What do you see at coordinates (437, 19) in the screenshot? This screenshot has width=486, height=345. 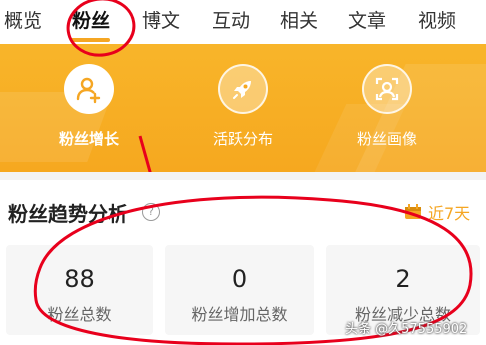 I see `tab-videos: 视频` at bounding box center [437, 19].